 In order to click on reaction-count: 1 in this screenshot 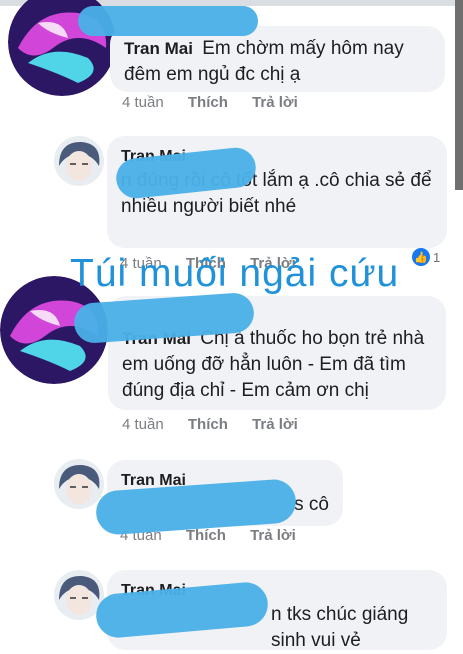, I will do `click(437, 257)`.